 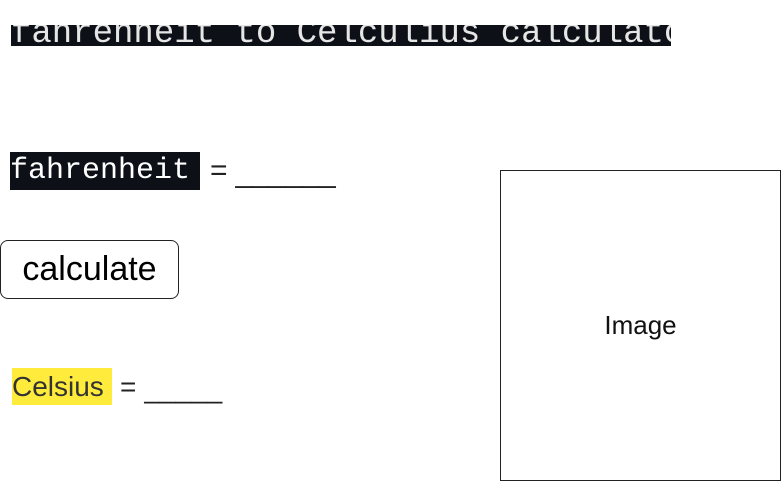 I want to click on calculate-button: calculate, so click(x=89, y=269).